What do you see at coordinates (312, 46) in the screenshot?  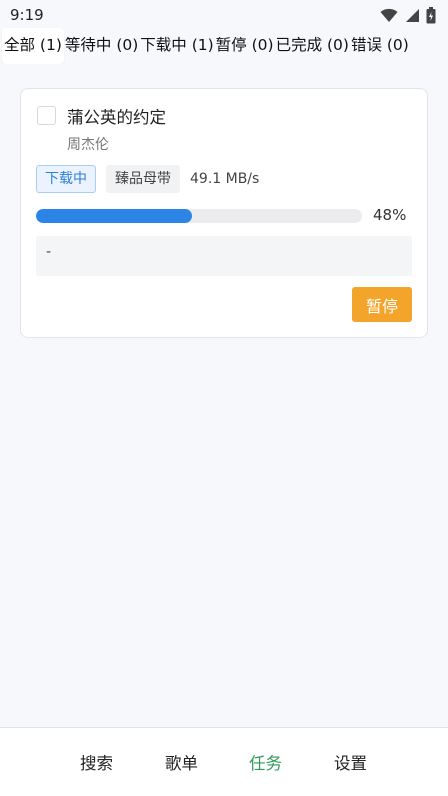 I see `tab-completed: 已完成 (0)` at bounding box center [312, 46].